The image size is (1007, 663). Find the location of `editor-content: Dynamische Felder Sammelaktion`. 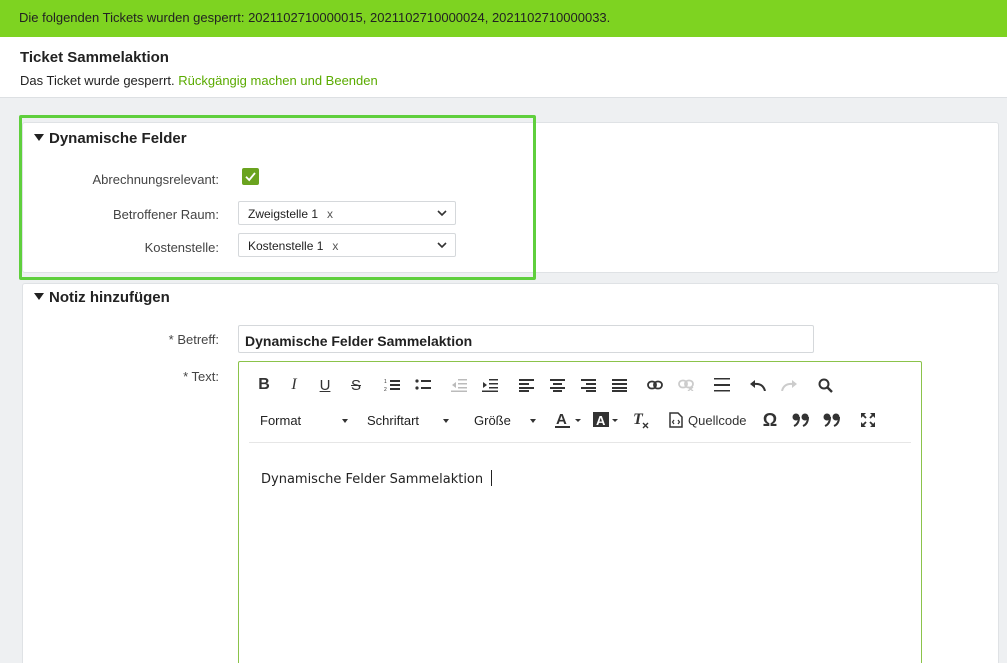

editor-content: Dynamische Felder Sammelaktion is located at coordinates (377, 478).